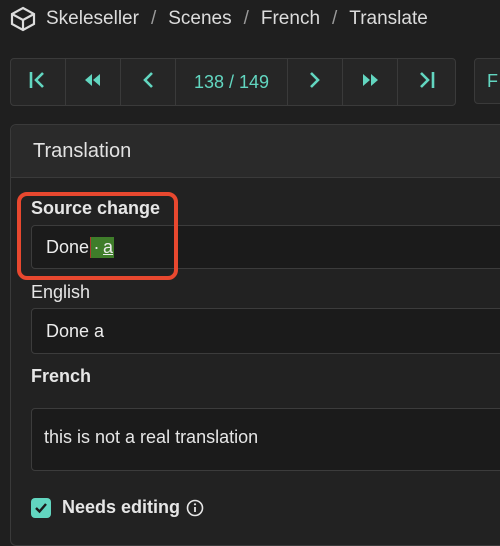 Image resolution: width=500 pixels, height=546 pixels. I want to click on breadcrumb-project: Skeleseller, so click(92, 19).